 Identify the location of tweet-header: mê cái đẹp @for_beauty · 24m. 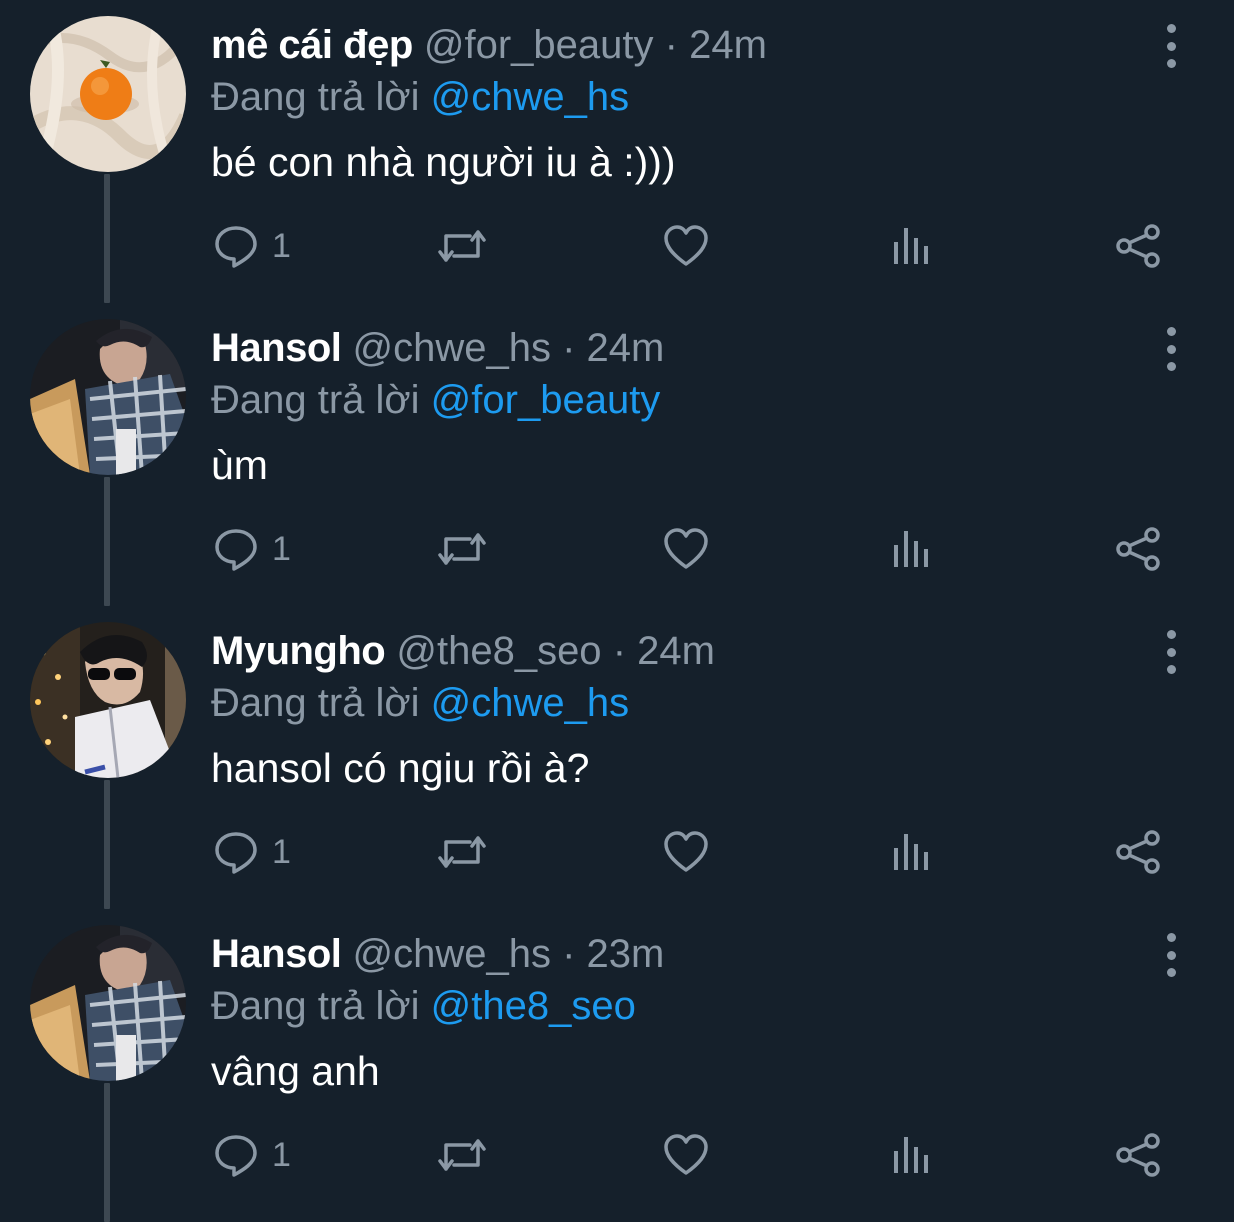
(489, 45).